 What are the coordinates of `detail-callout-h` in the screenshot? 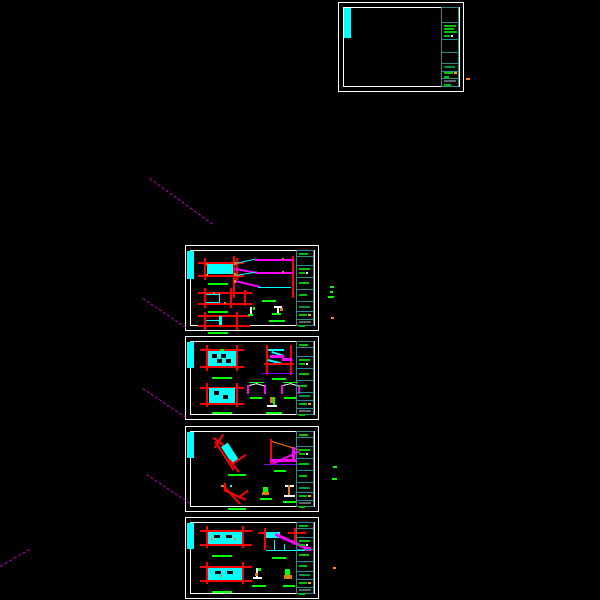 It's located at (468, 79).